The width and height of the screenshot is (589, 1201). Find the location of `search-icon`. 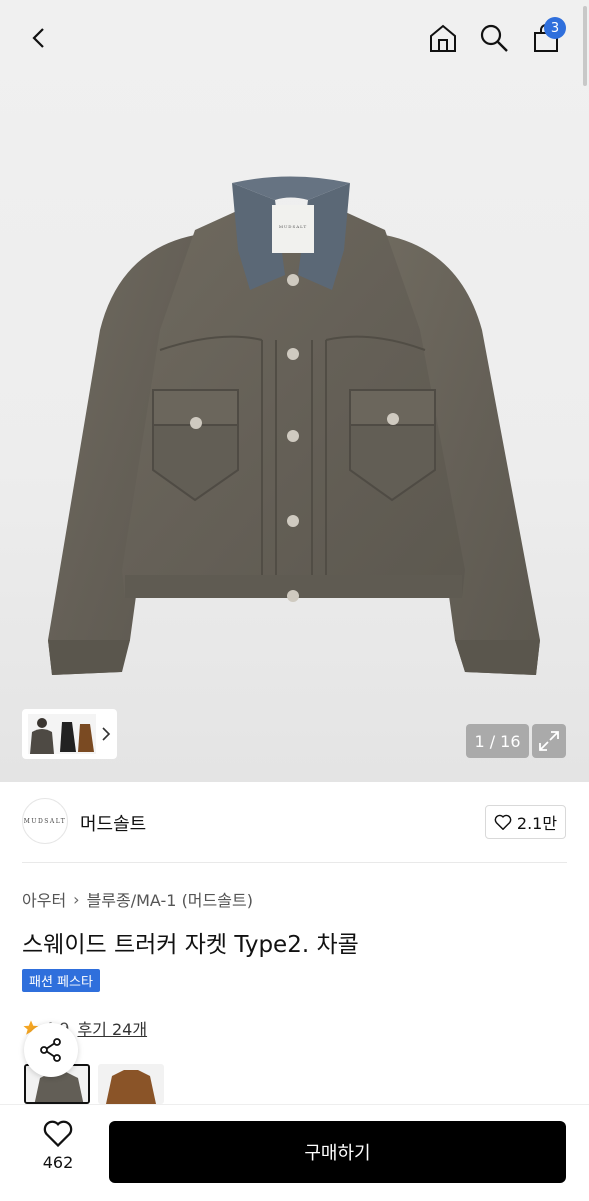

search-icon is located at coordinates (494, 38).